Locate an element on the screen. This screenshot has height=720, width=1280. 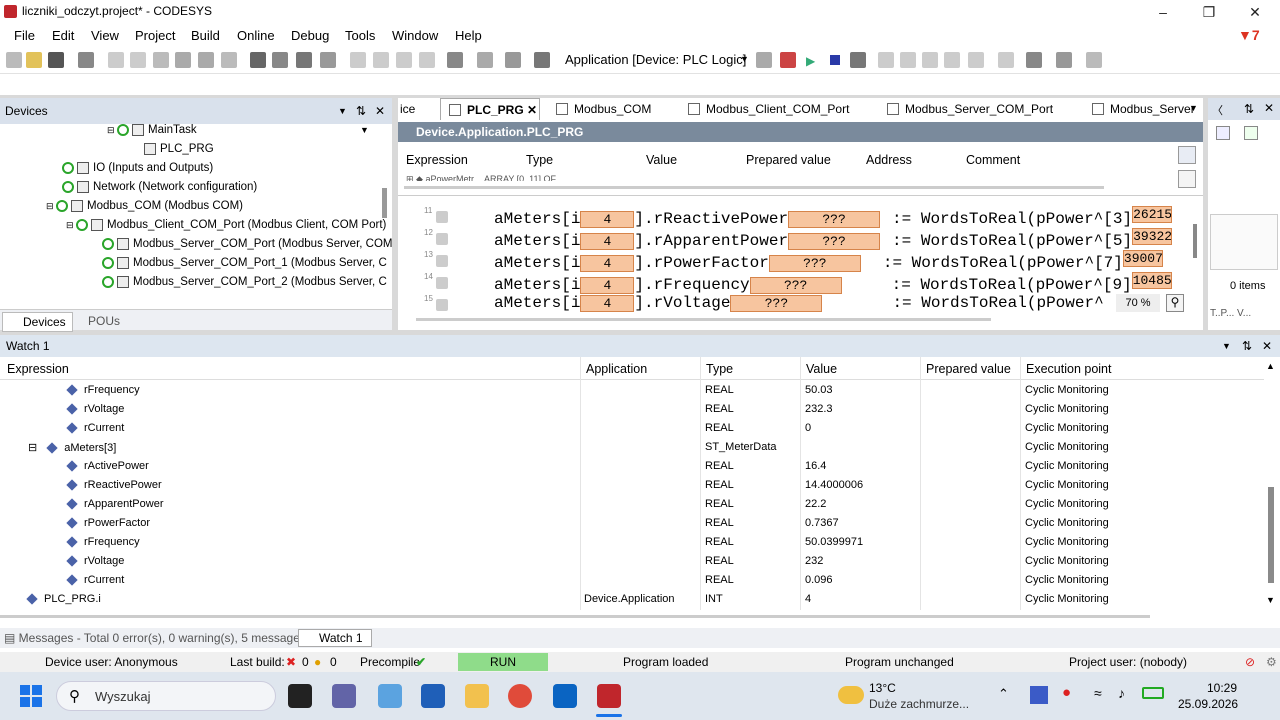
find-prev-icon is located at coordinates (328, 60).